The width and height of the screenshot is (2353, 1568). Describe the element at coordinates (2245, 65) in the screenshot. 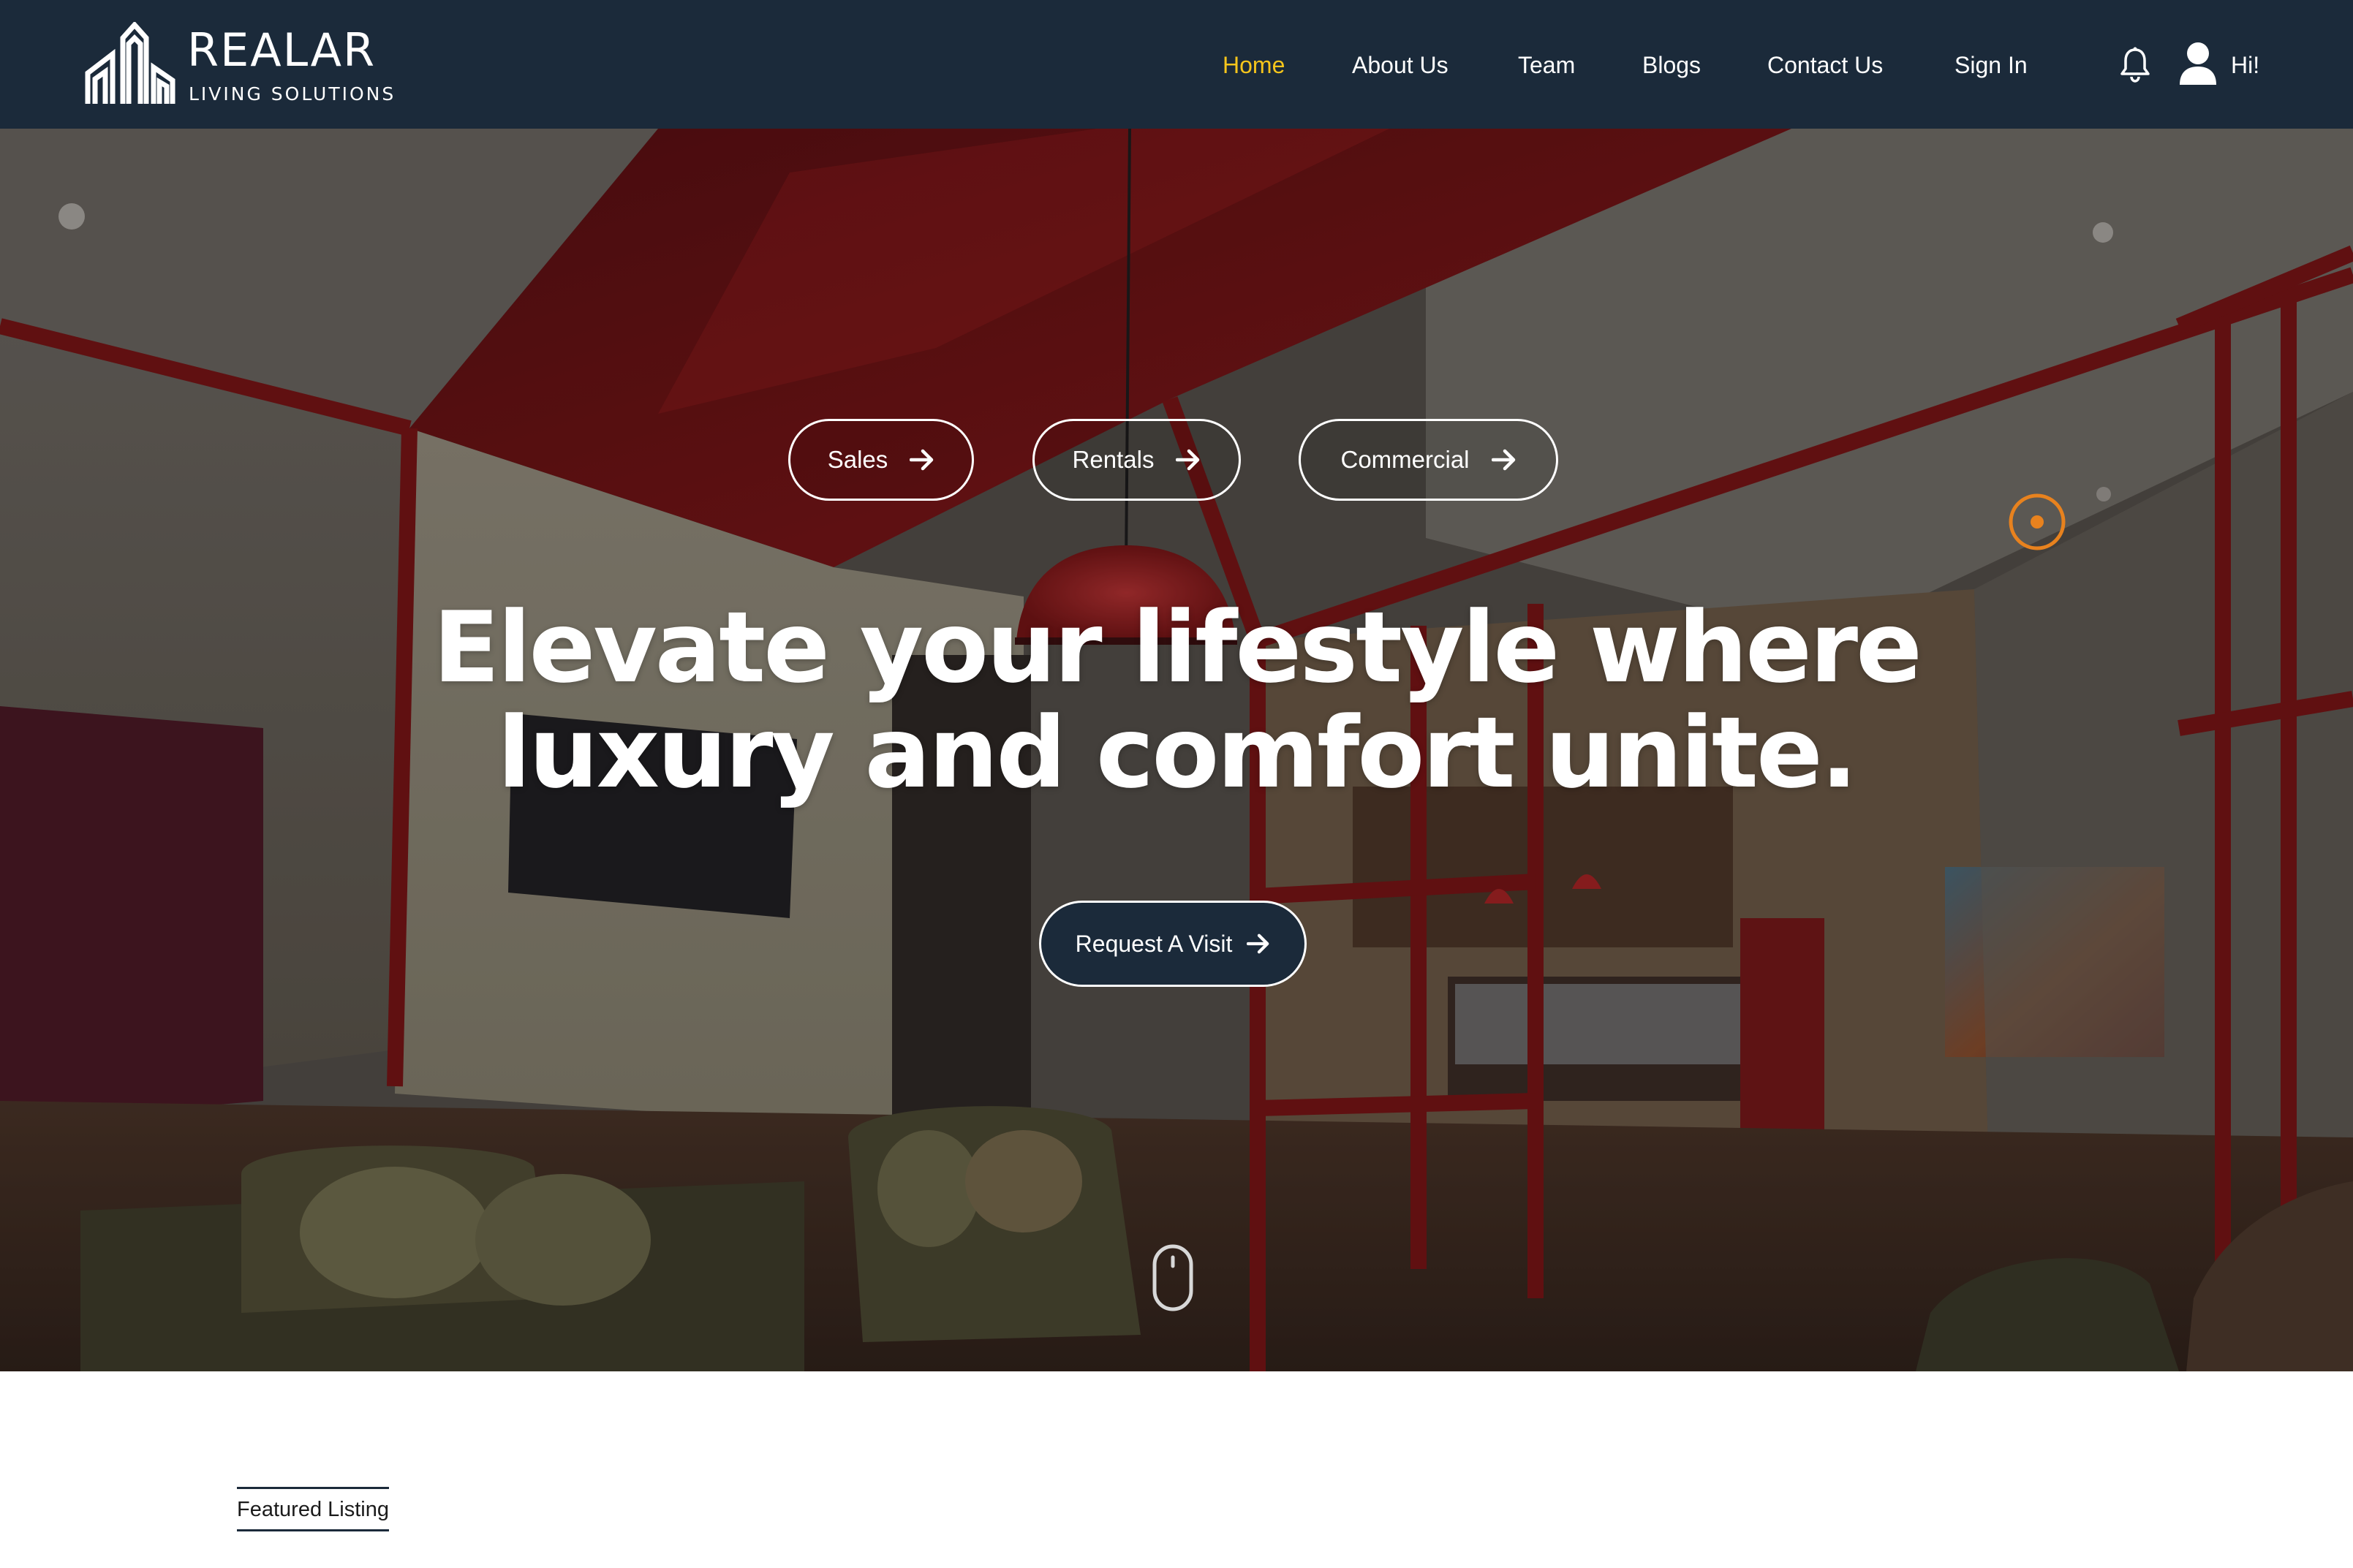

I see `user-greeting: Hi!` at that location.